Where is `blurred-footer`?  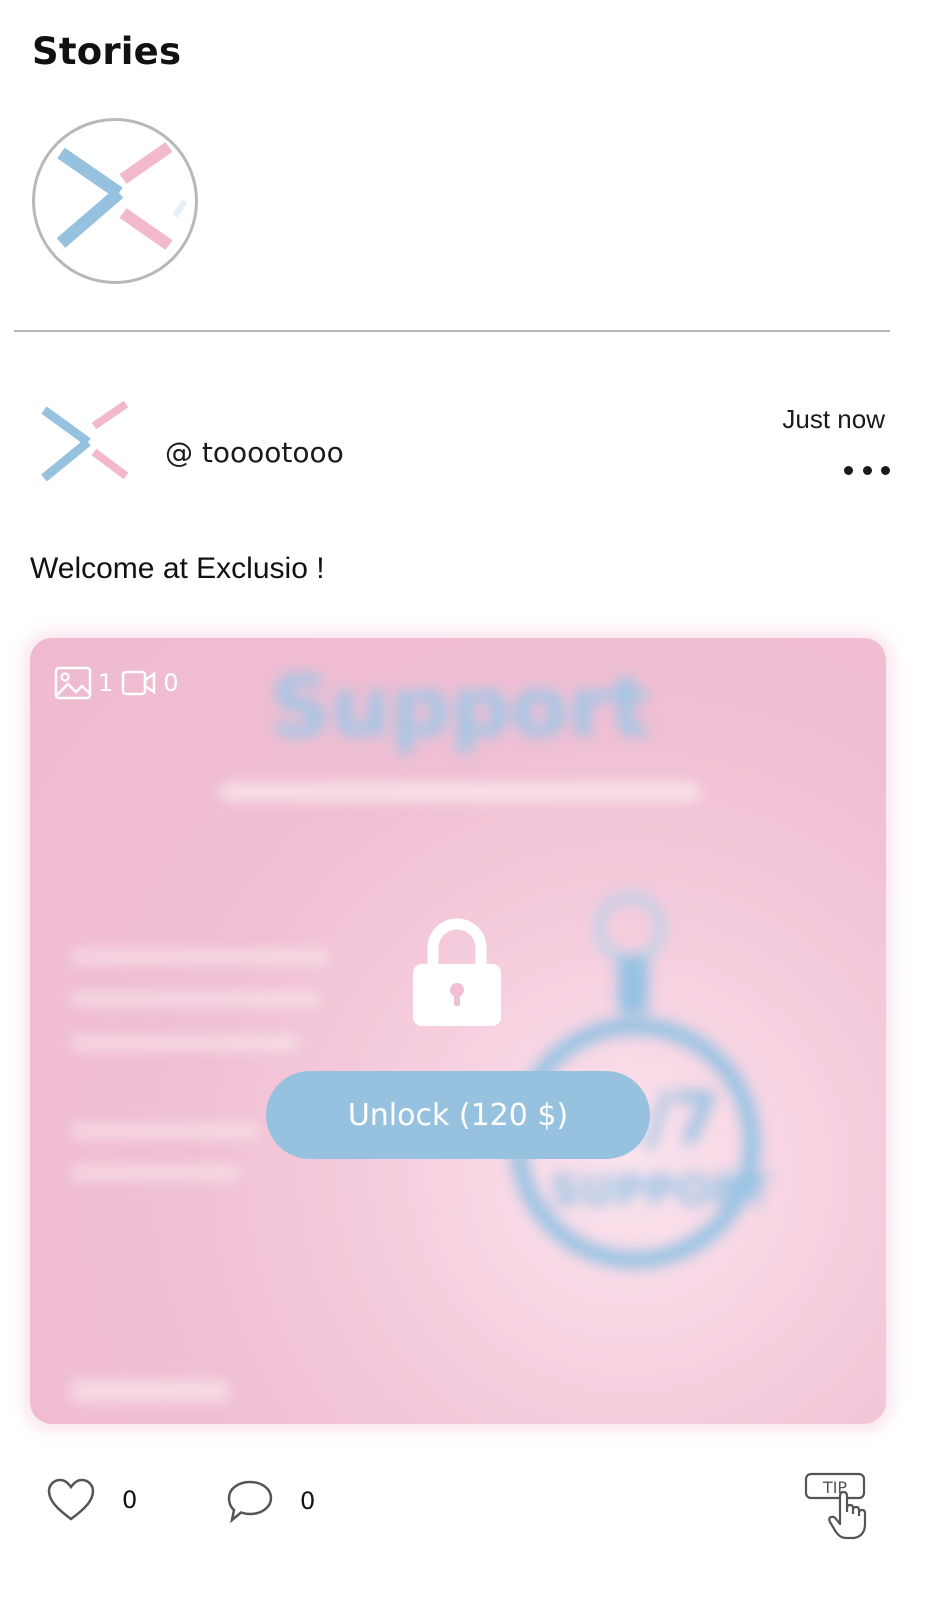
blurred-footer is located at coordinates (150, 1391).